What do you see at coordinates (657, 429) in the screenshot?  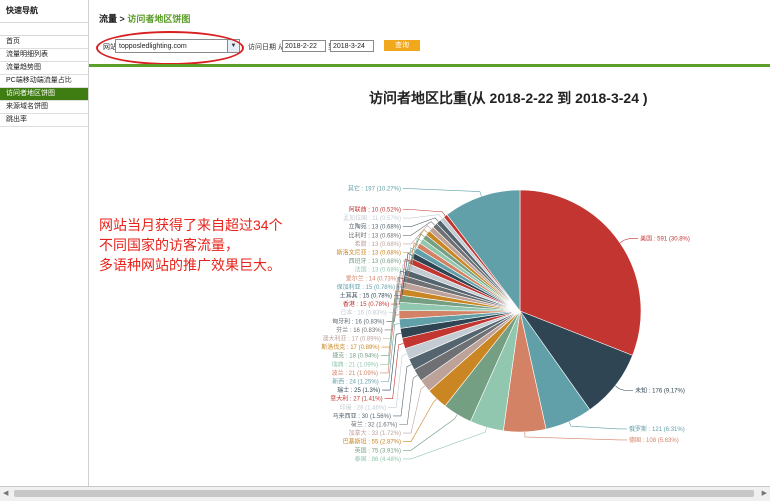 I see `slice-label: 俄罗斯 : 121 (6.31%)` at bounding box center [657, 429].